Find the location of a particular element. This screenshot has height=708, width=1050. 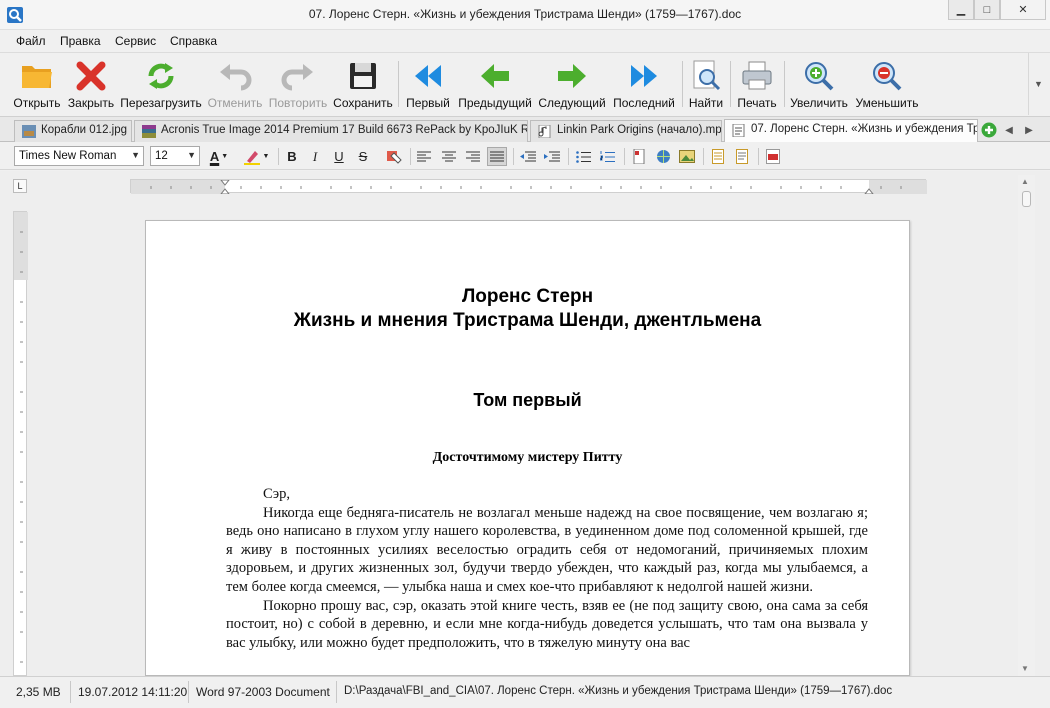

red-x-icon is located at coordinates (91, 76).